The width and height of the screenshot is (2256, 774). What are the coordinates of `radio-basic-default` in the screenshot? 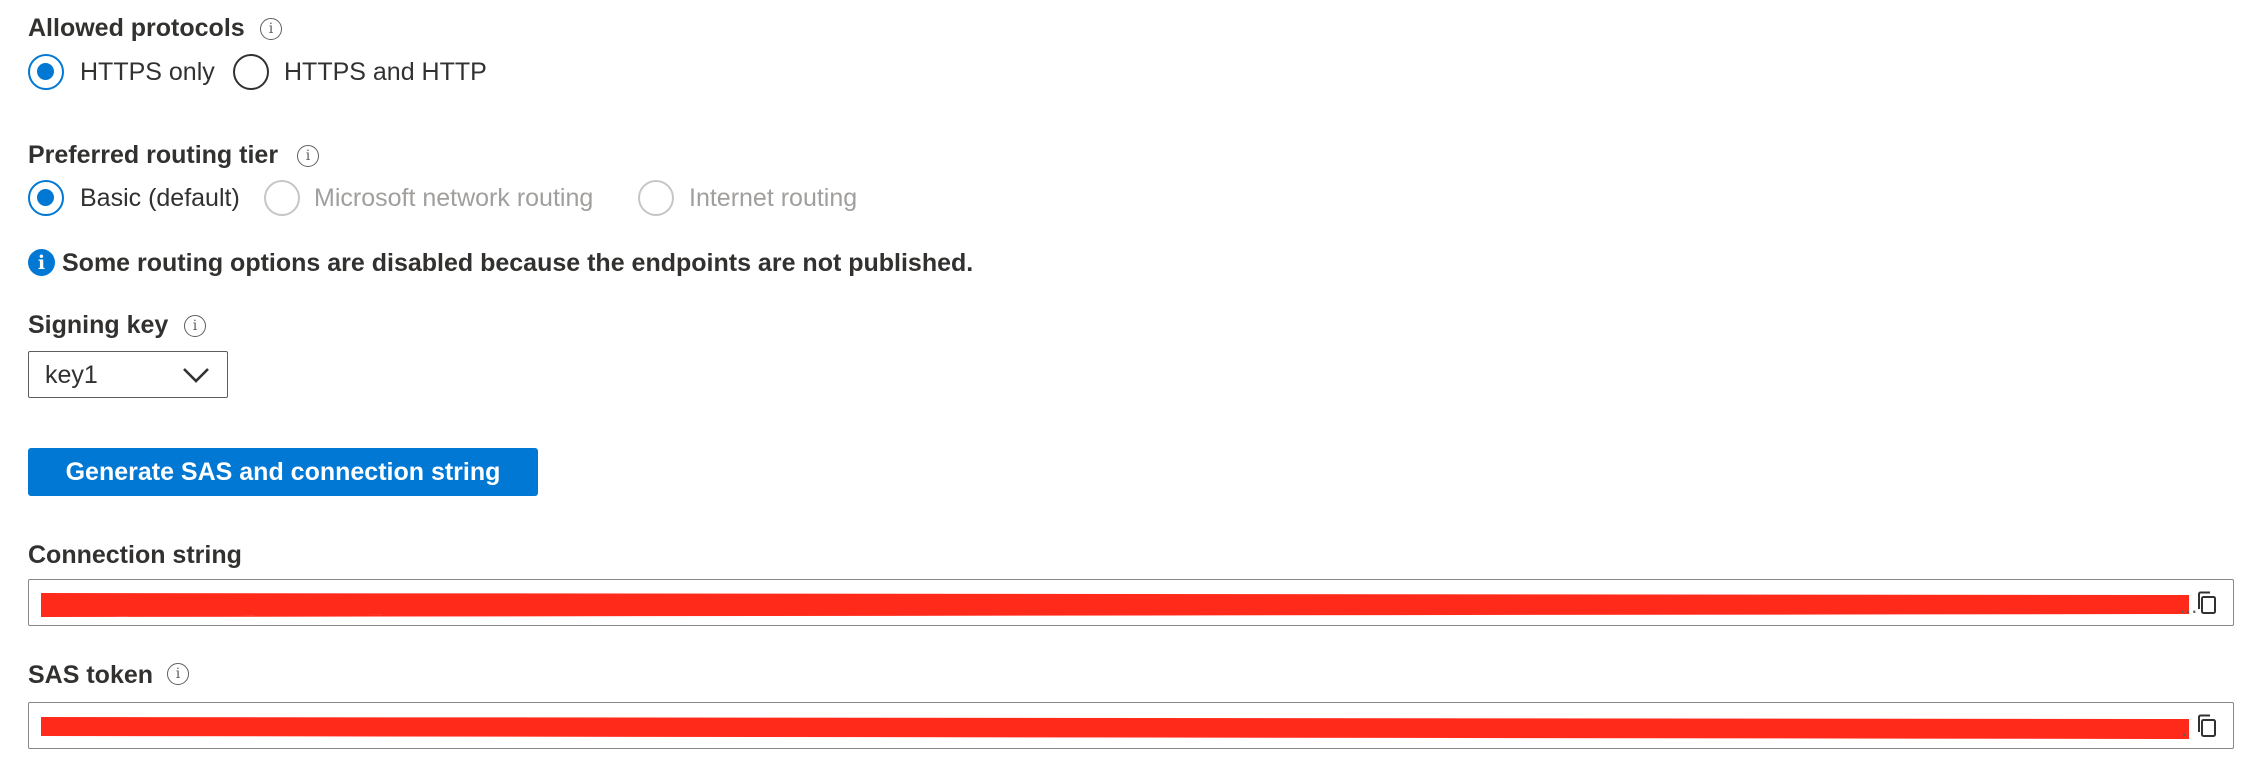 It's located at (46, 198).